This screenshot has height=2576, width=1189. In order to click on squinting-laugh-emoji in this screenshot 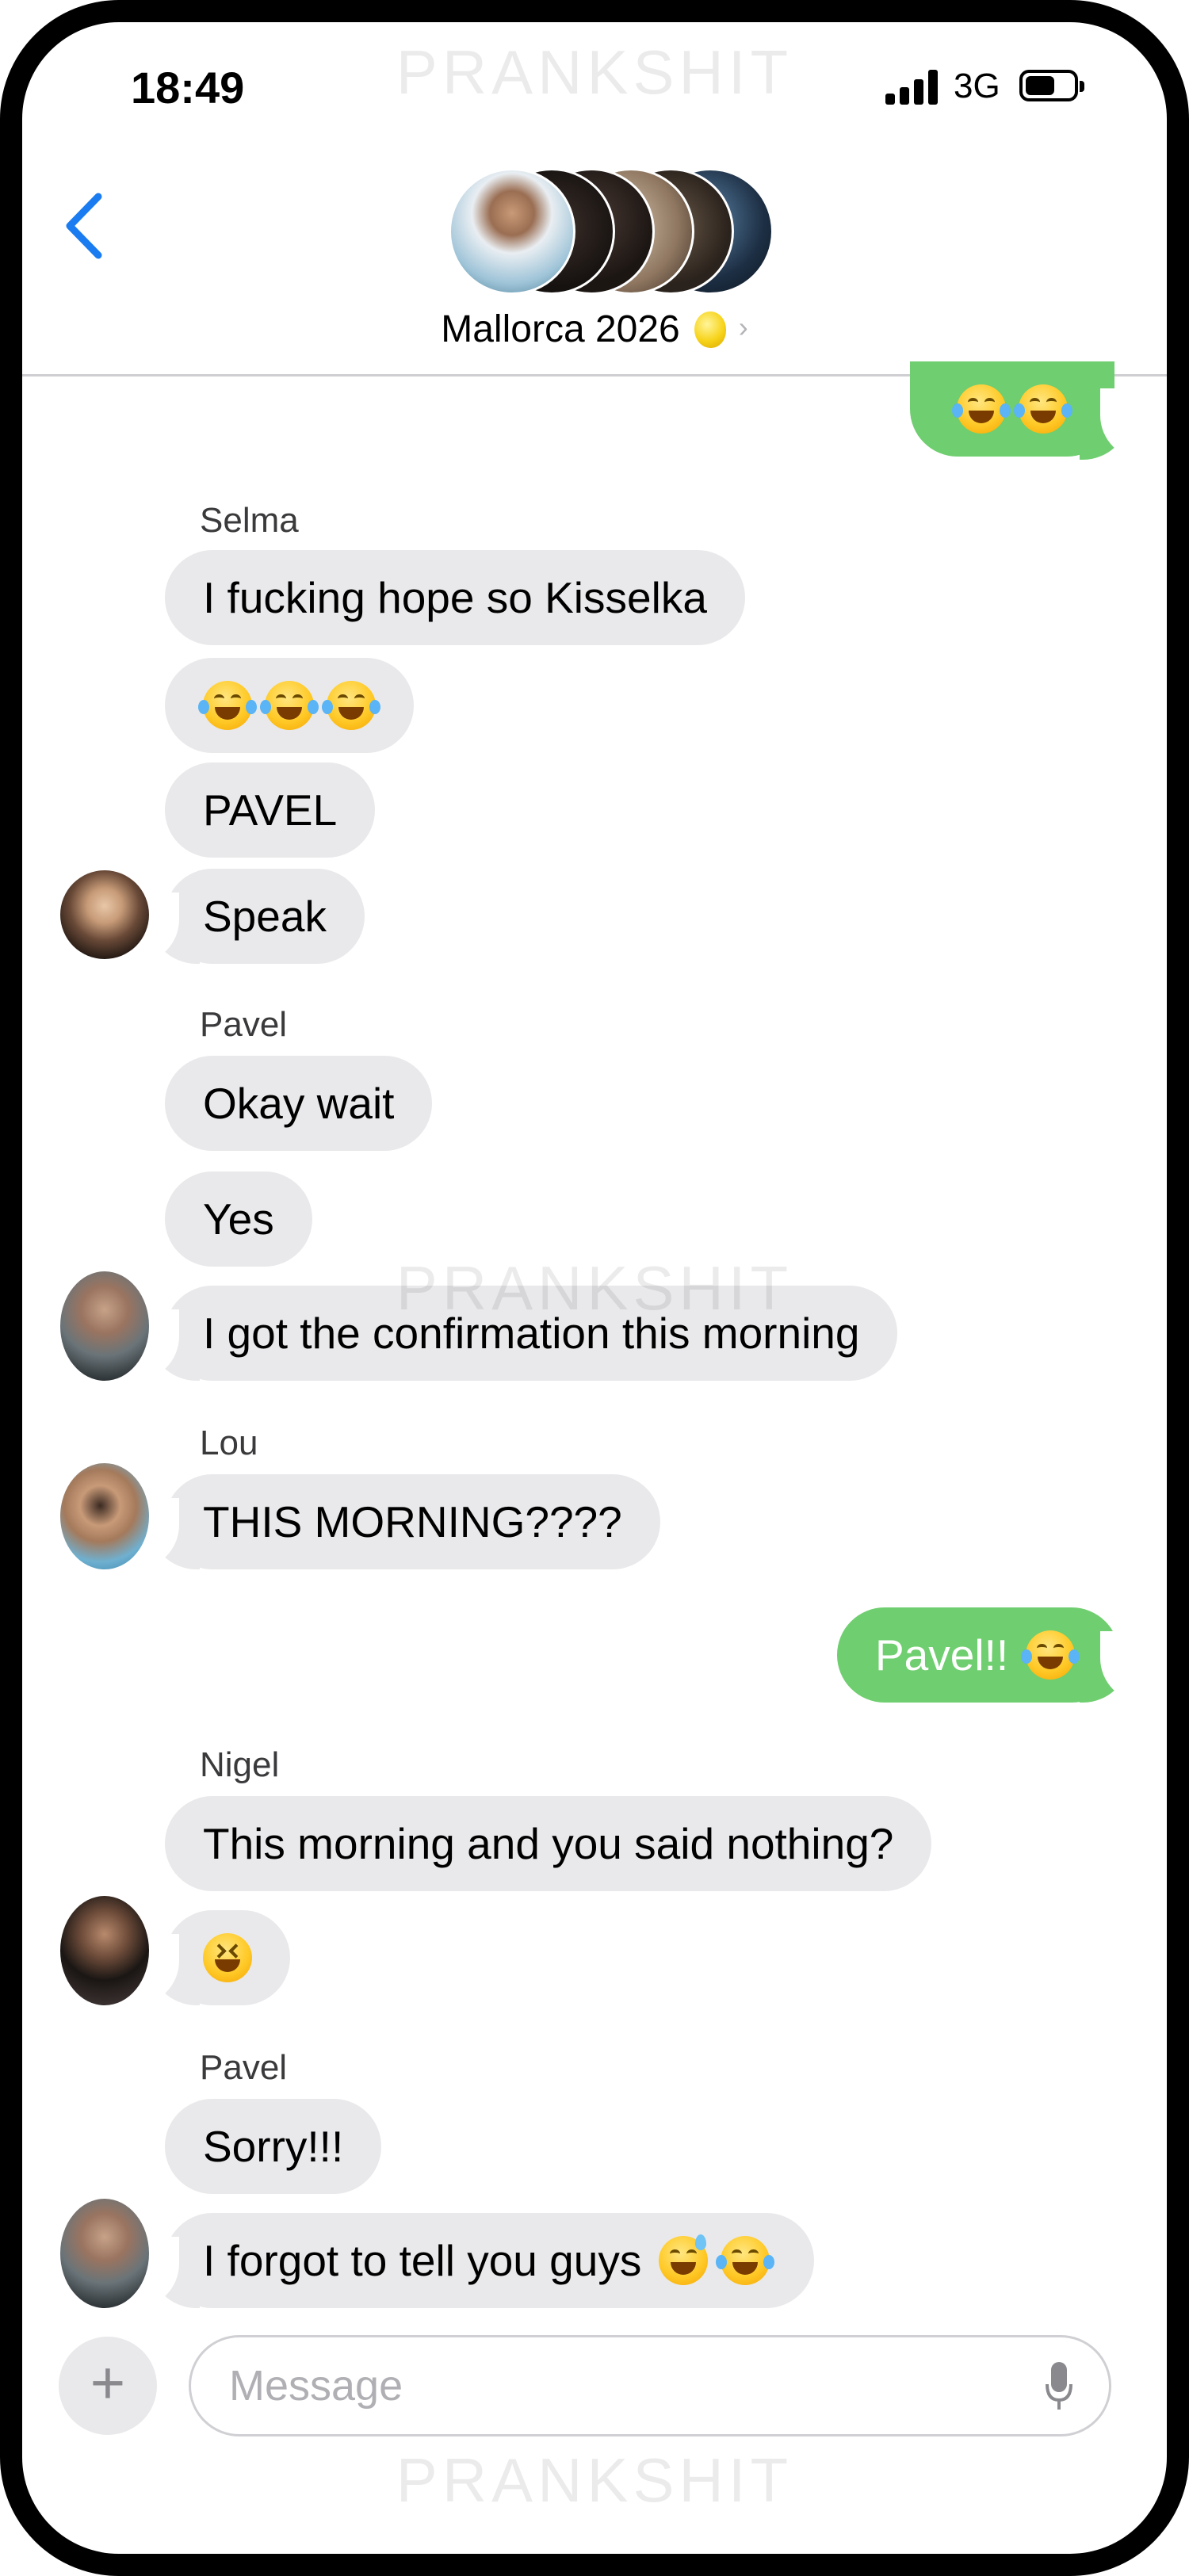, I will do `click(227, 1957)`.